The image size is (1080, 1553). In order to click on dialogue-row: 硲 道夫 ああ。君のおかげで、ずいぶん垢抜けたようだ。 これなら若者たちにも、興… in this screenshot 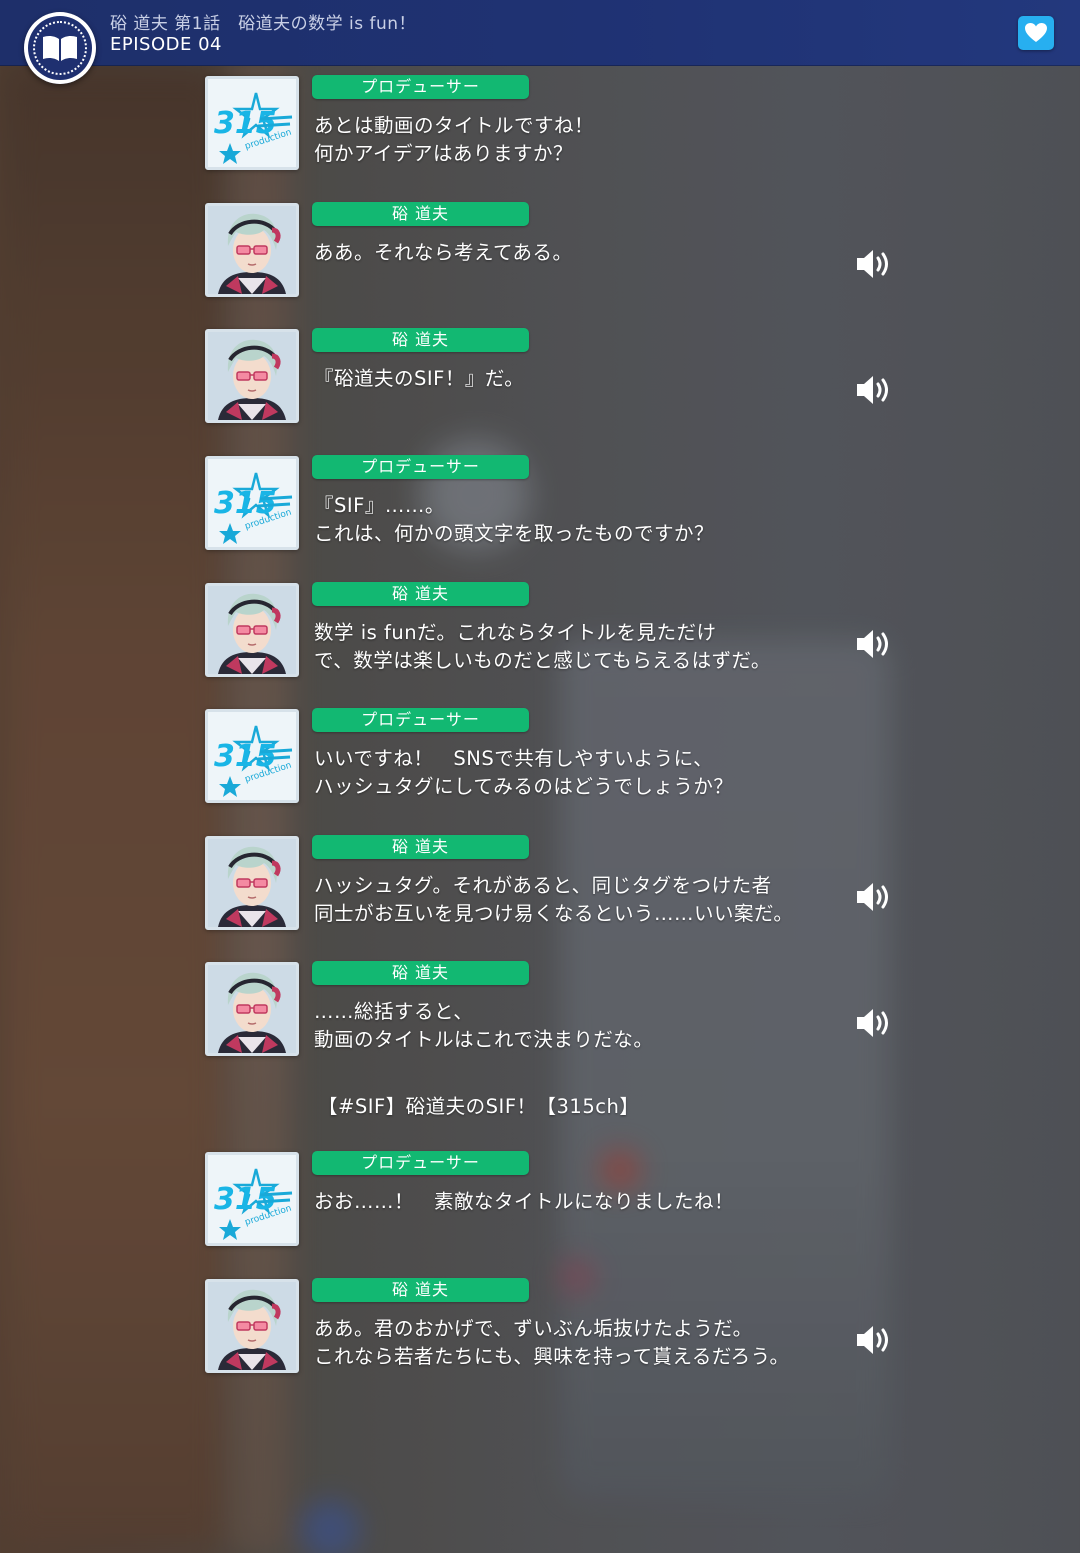, I will do `click(555, 1325)`.